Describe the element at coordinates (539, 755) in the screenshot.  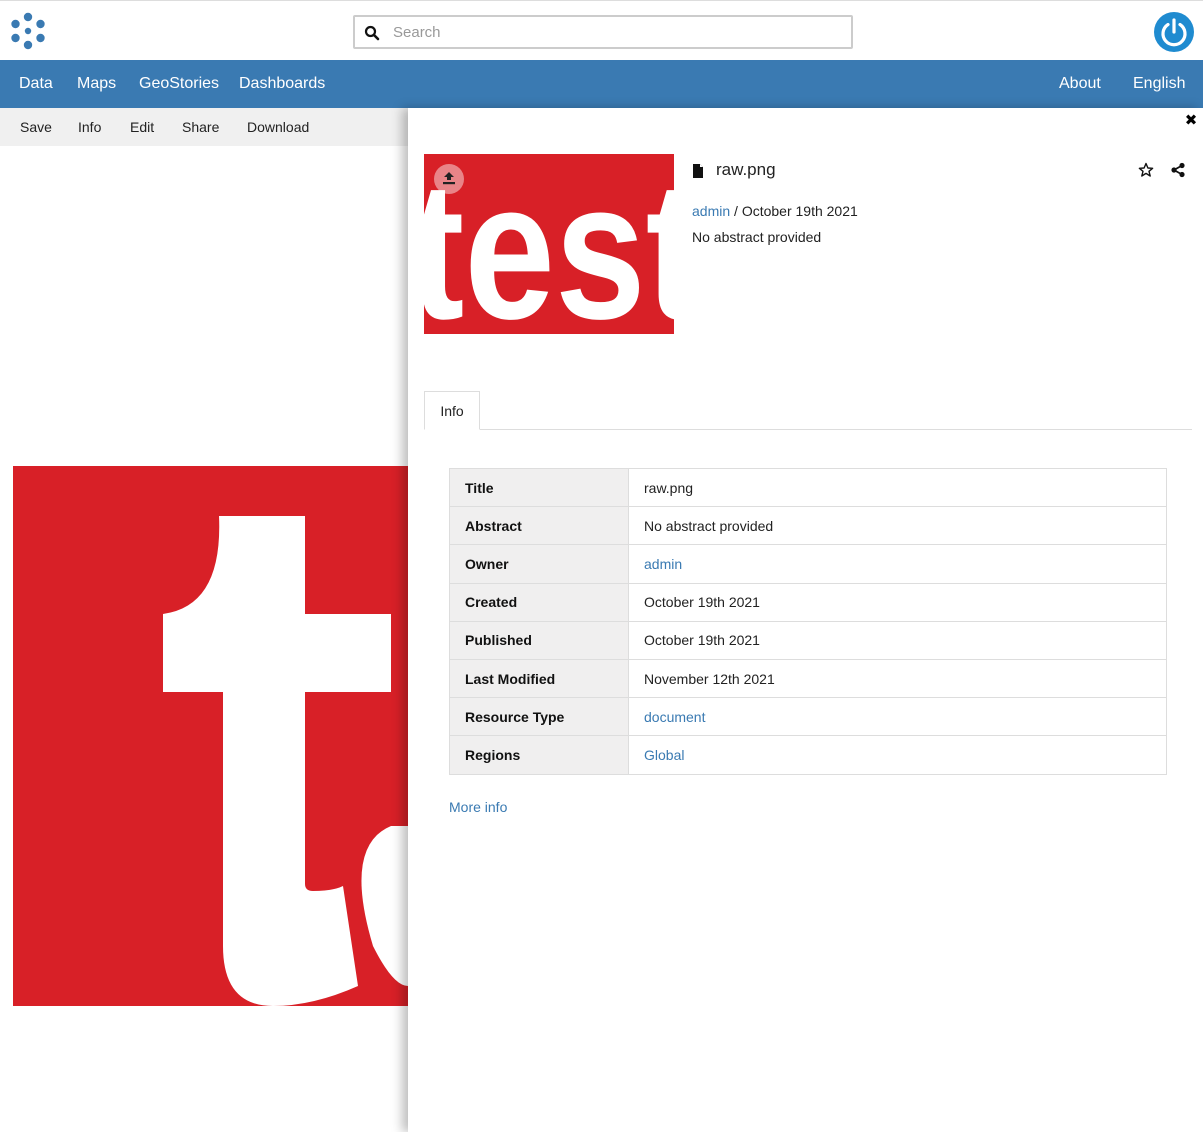
I see `row-label: Regions` at that location.